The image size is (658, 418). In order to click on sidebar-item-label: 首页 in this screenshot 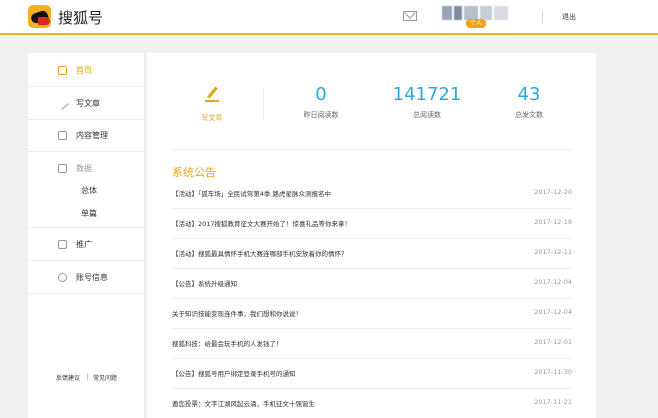, I will do `click(84, 70)`.